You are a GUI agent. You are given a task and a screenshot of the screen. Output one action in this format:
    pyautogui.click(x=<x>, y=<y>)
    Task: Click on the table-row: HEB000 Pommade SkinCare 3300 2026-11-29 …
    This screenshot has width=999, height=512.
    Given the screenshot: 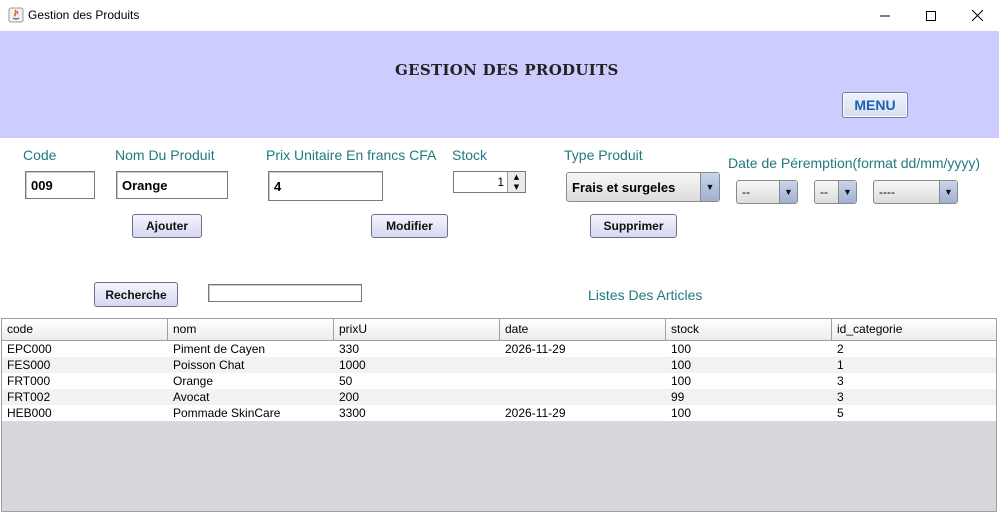 What is the action you would take?
    pyautogui.click(x=499, y=413)
    